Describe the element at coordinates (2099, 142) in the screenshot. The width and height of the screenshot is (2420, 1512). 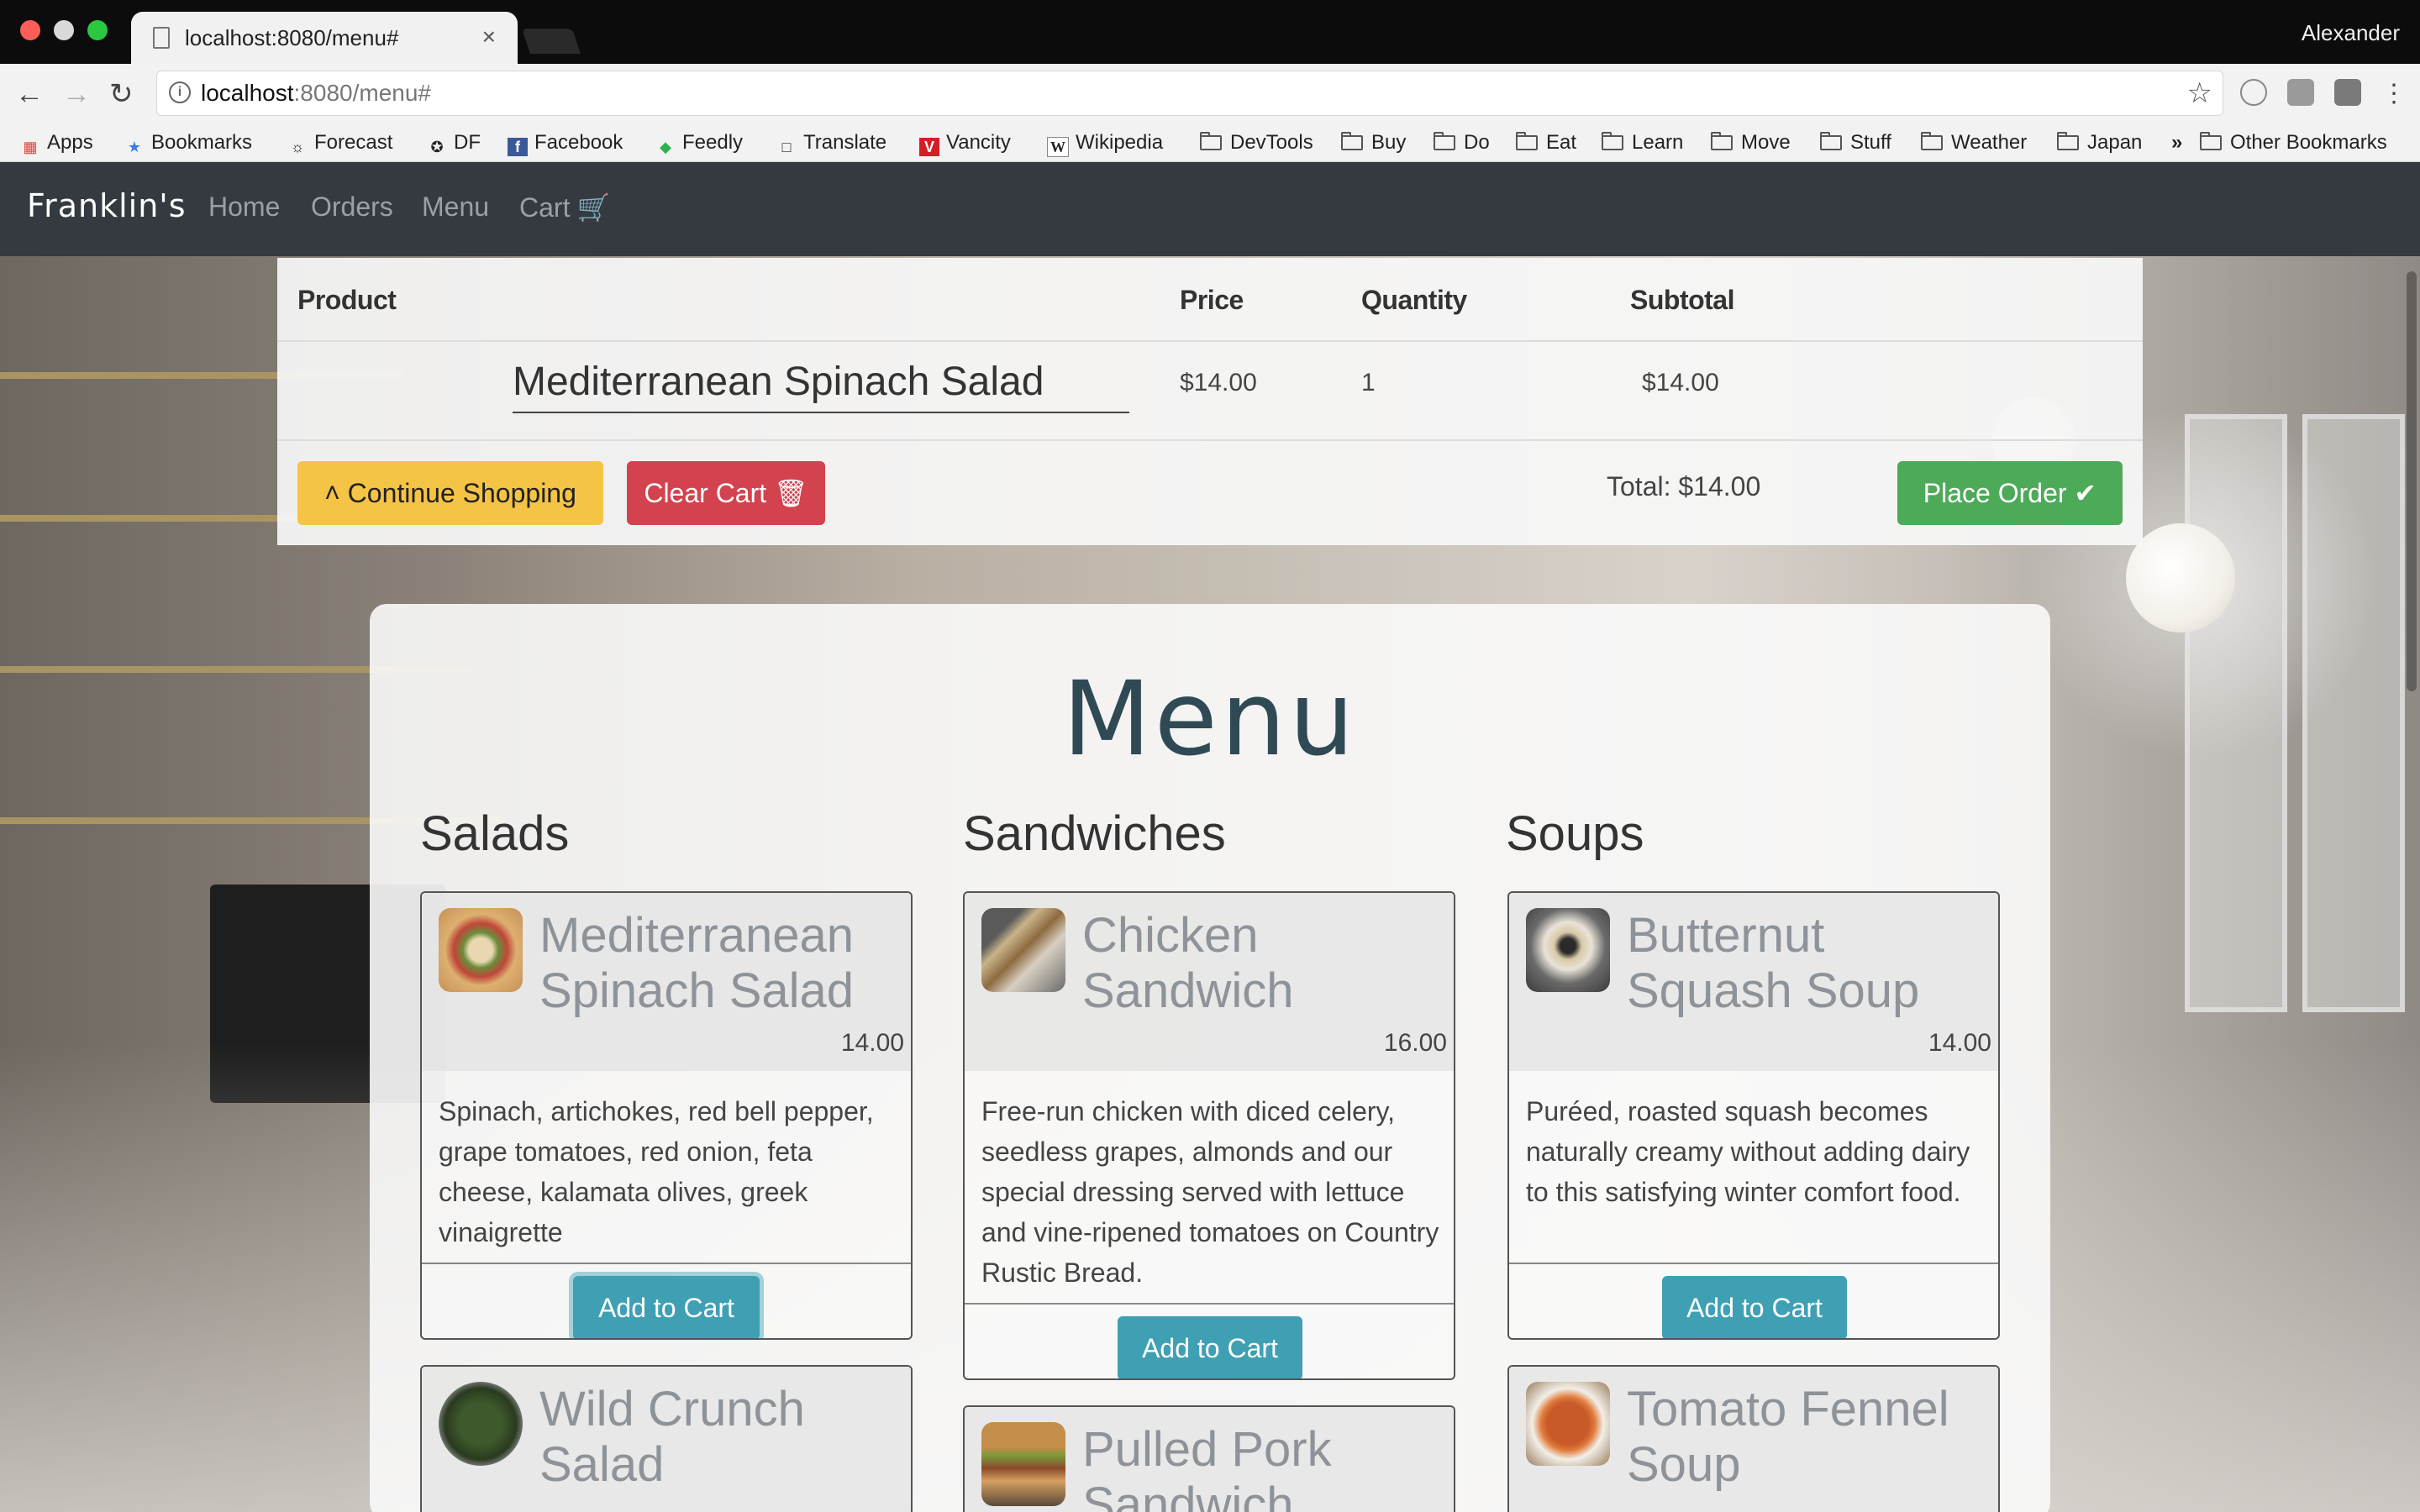
I see `bookmark-folder-japan: Japan` at that location.